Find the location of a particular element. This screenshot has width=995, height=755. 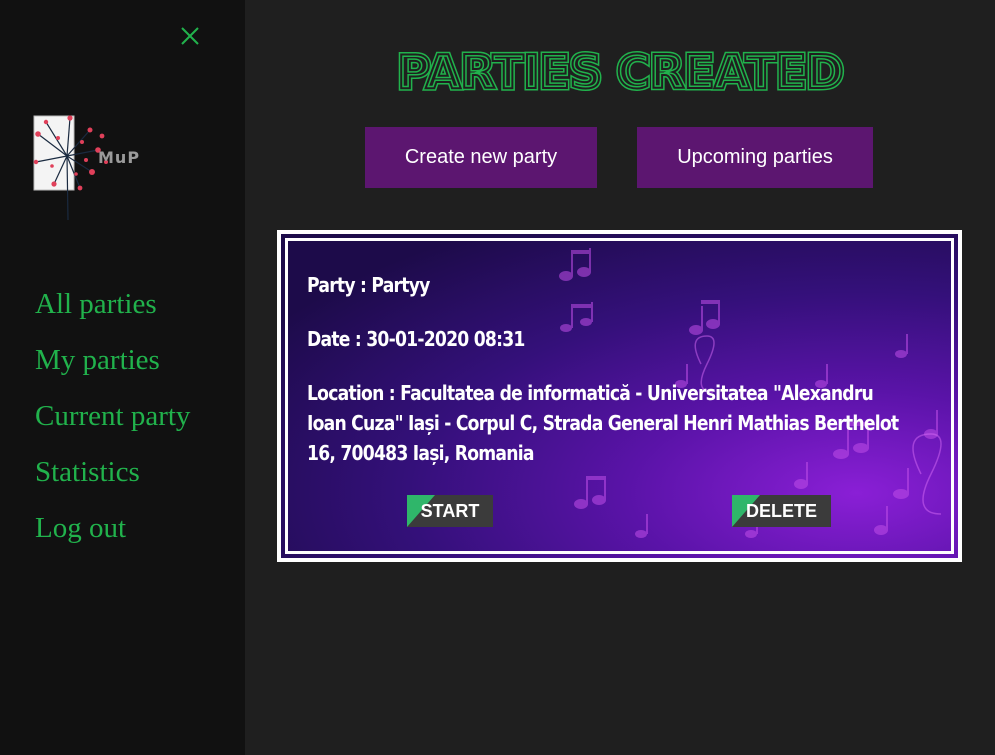

delete-label: DELETE is located at coordinates (781, 510).